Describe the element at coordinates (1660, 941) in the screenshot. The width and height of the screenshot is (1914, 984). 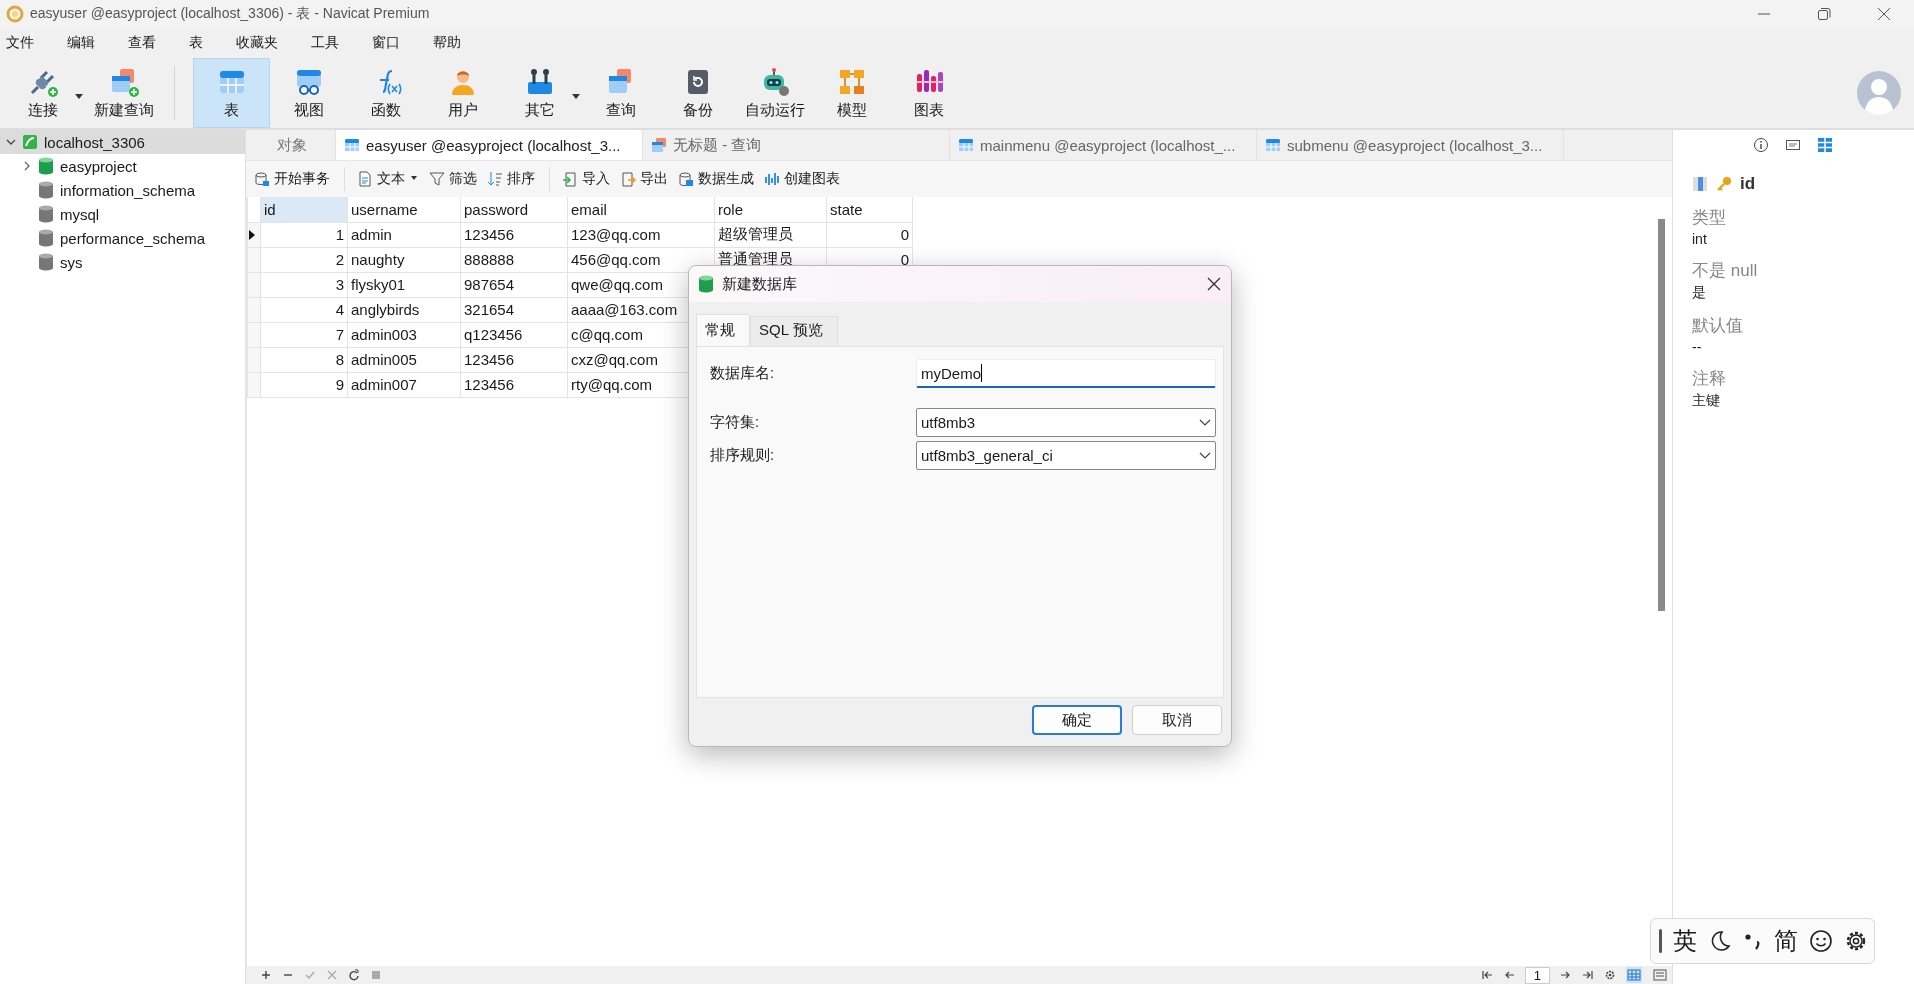
I see `drag-handle` at that location.